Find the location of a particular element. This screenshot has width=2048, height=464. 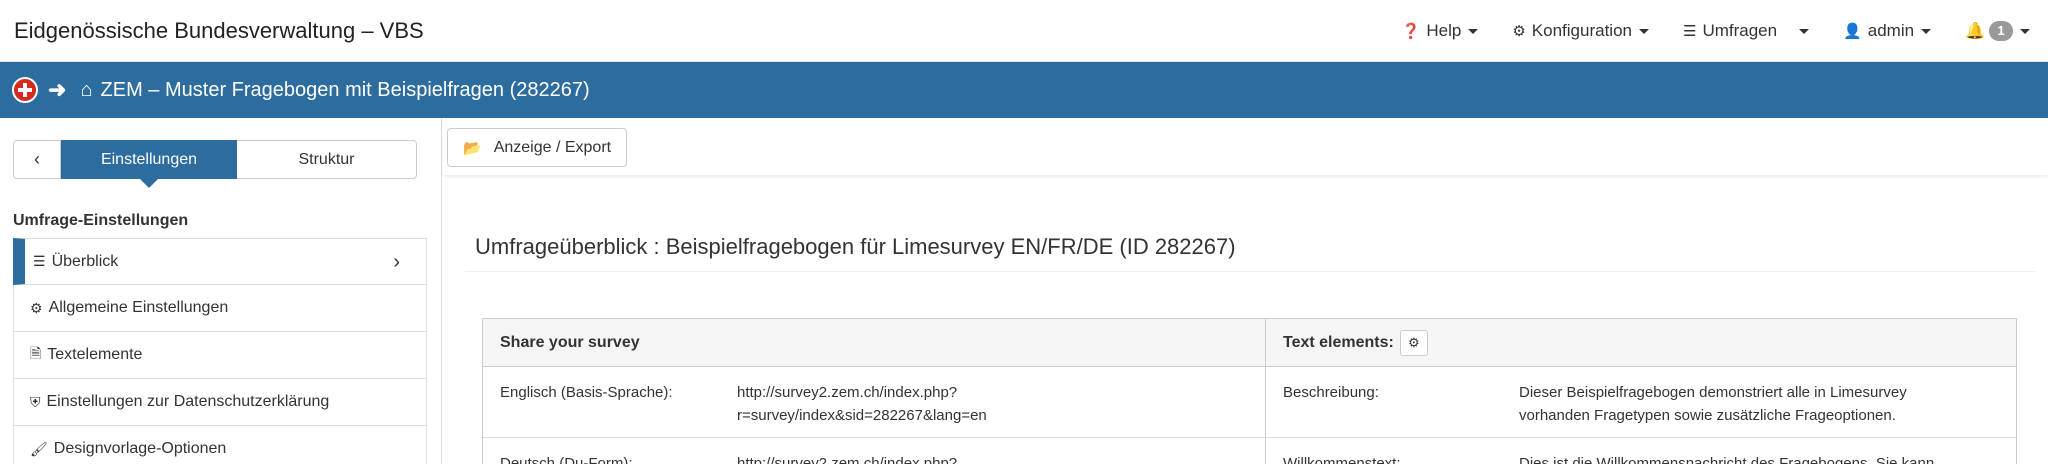

chevron-left-icon: ‹ is located at coordinates (37, 159).